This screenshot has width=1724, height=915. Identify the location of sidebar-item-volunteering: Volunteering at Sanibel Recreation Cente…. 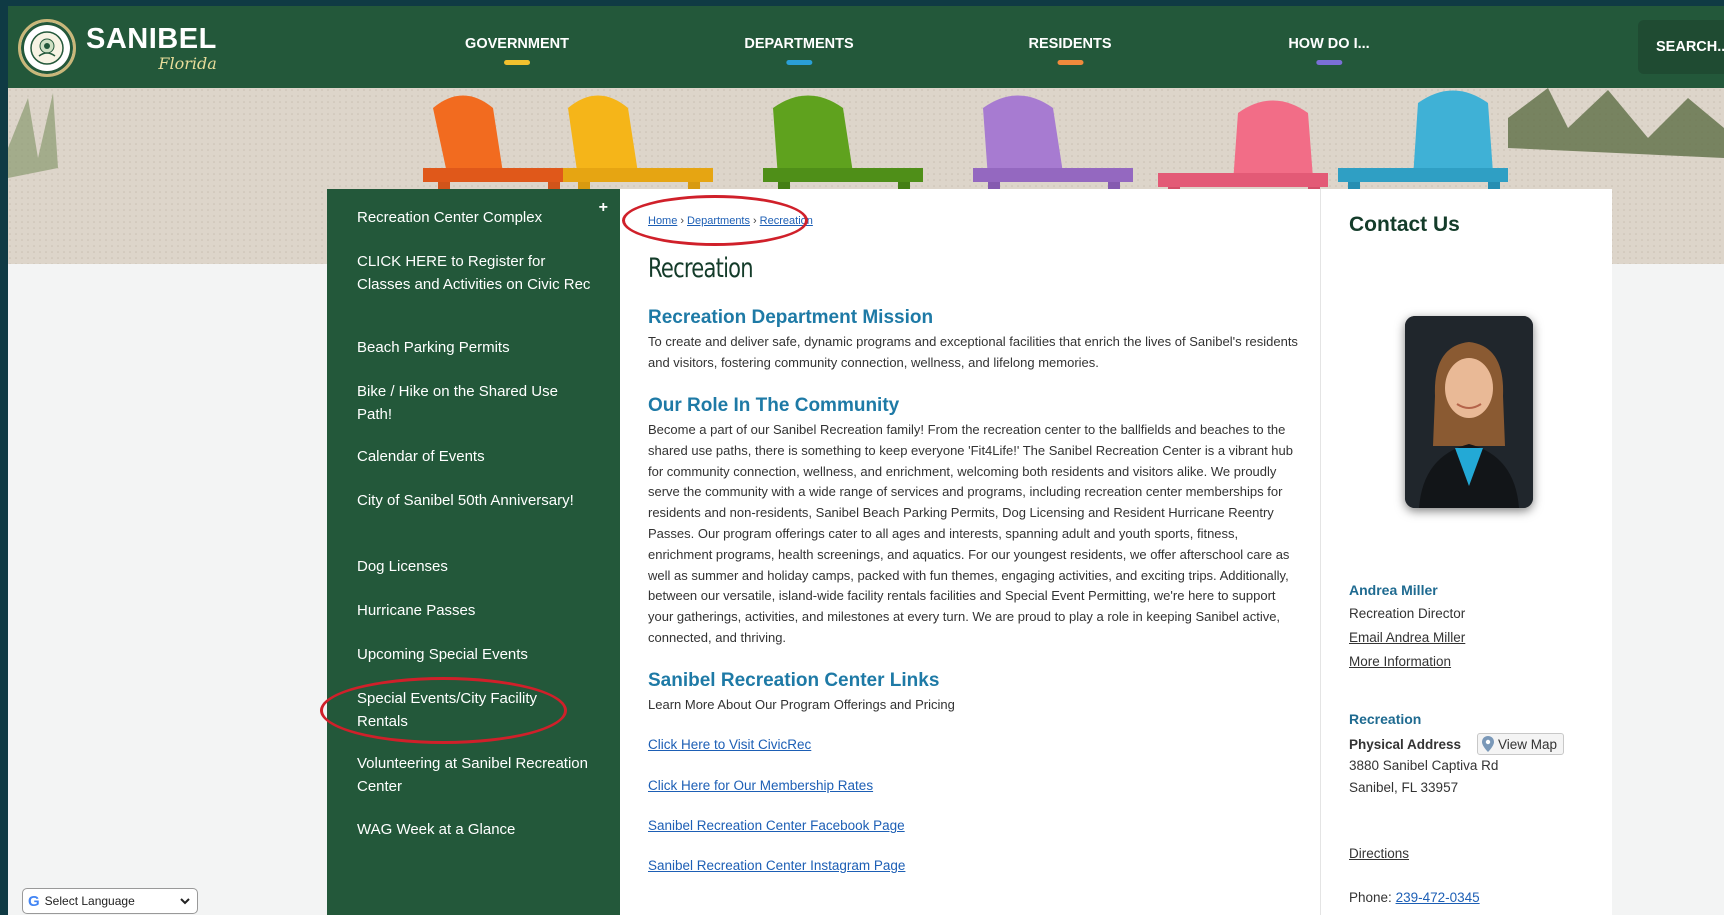
(474, 775).